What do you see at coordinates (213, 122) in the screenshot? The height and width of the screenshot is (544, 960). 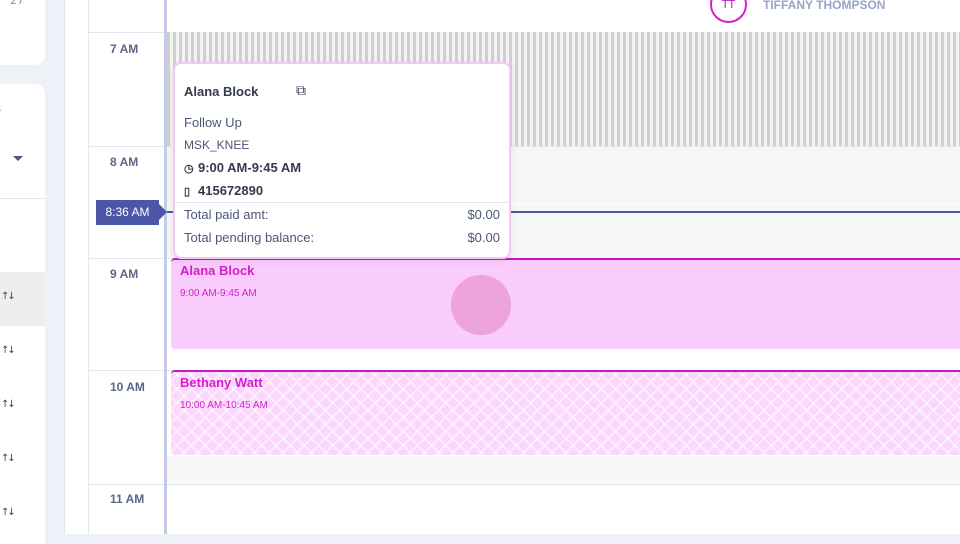 I see `popover-visit-type: Follow Up` at bounding box center [213, 122].